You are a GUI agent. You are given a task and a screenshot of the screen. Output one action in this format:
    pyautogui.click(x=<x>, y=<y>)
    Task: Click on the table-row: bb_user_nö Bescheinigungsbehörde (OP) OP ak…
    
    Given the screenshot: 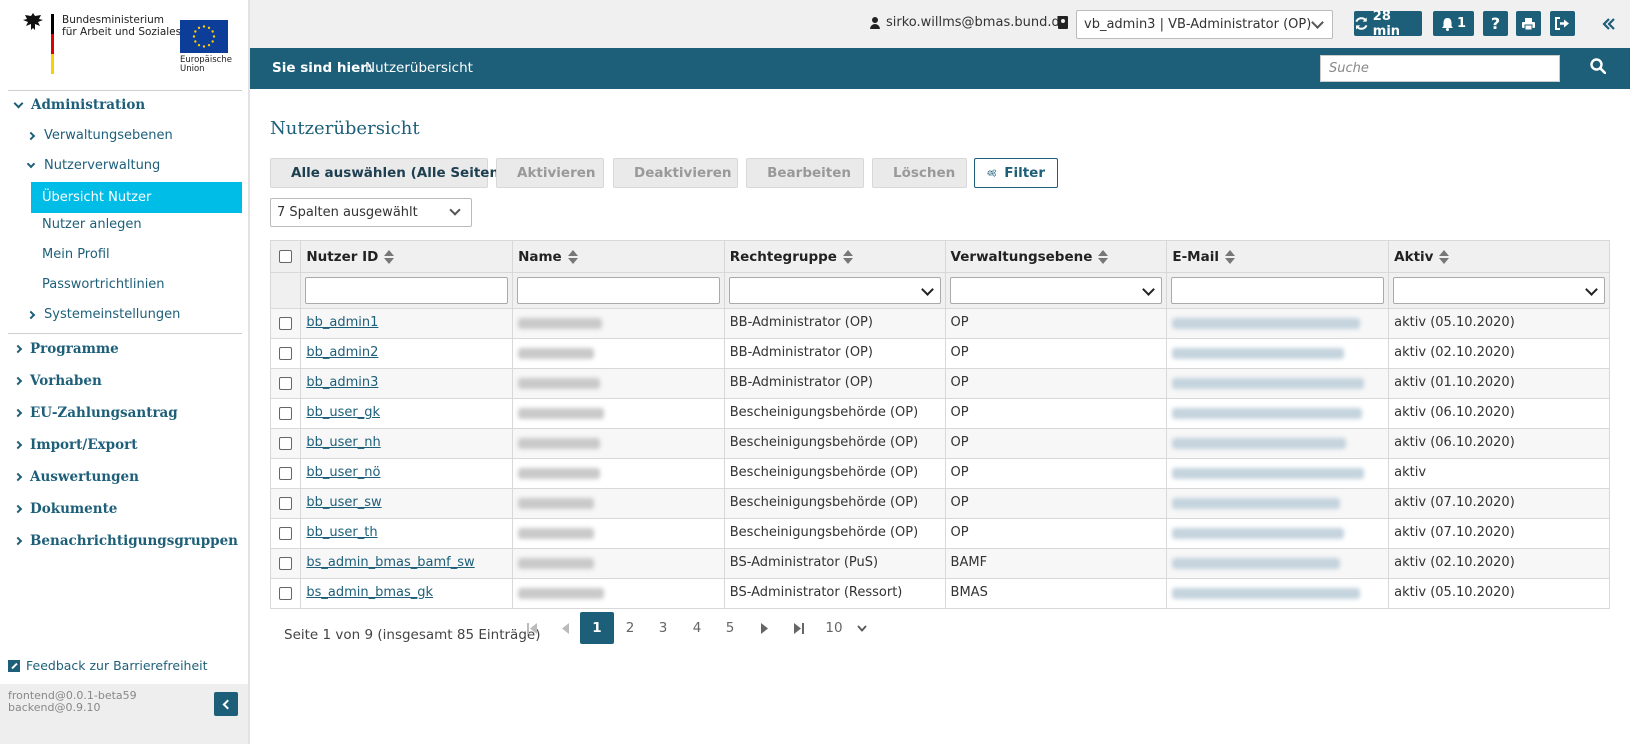 What is the action you would take?
    pyautogui.click(x=939, y=473)
    